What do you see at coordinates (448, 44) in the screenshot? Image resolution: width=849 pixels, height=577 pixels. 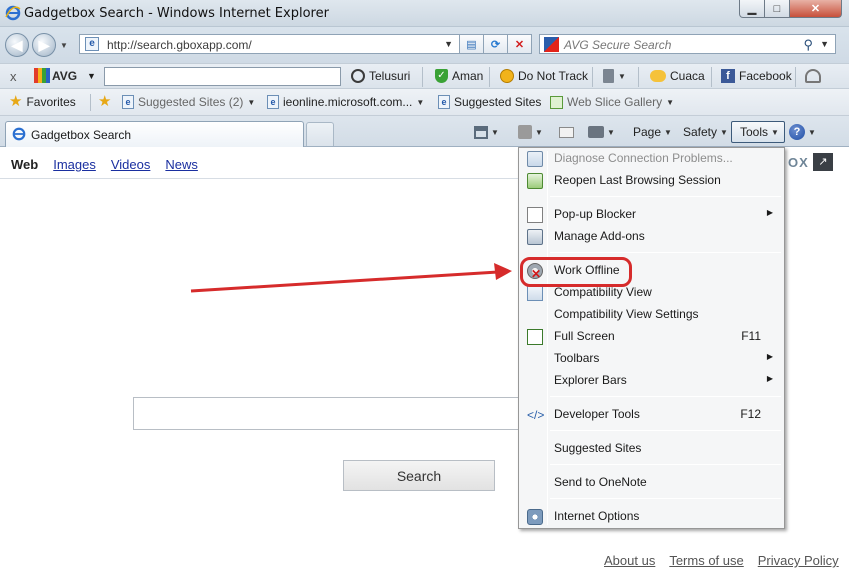 I see `address-dropdown-icon: ▼` at bounding box center [448, 44].